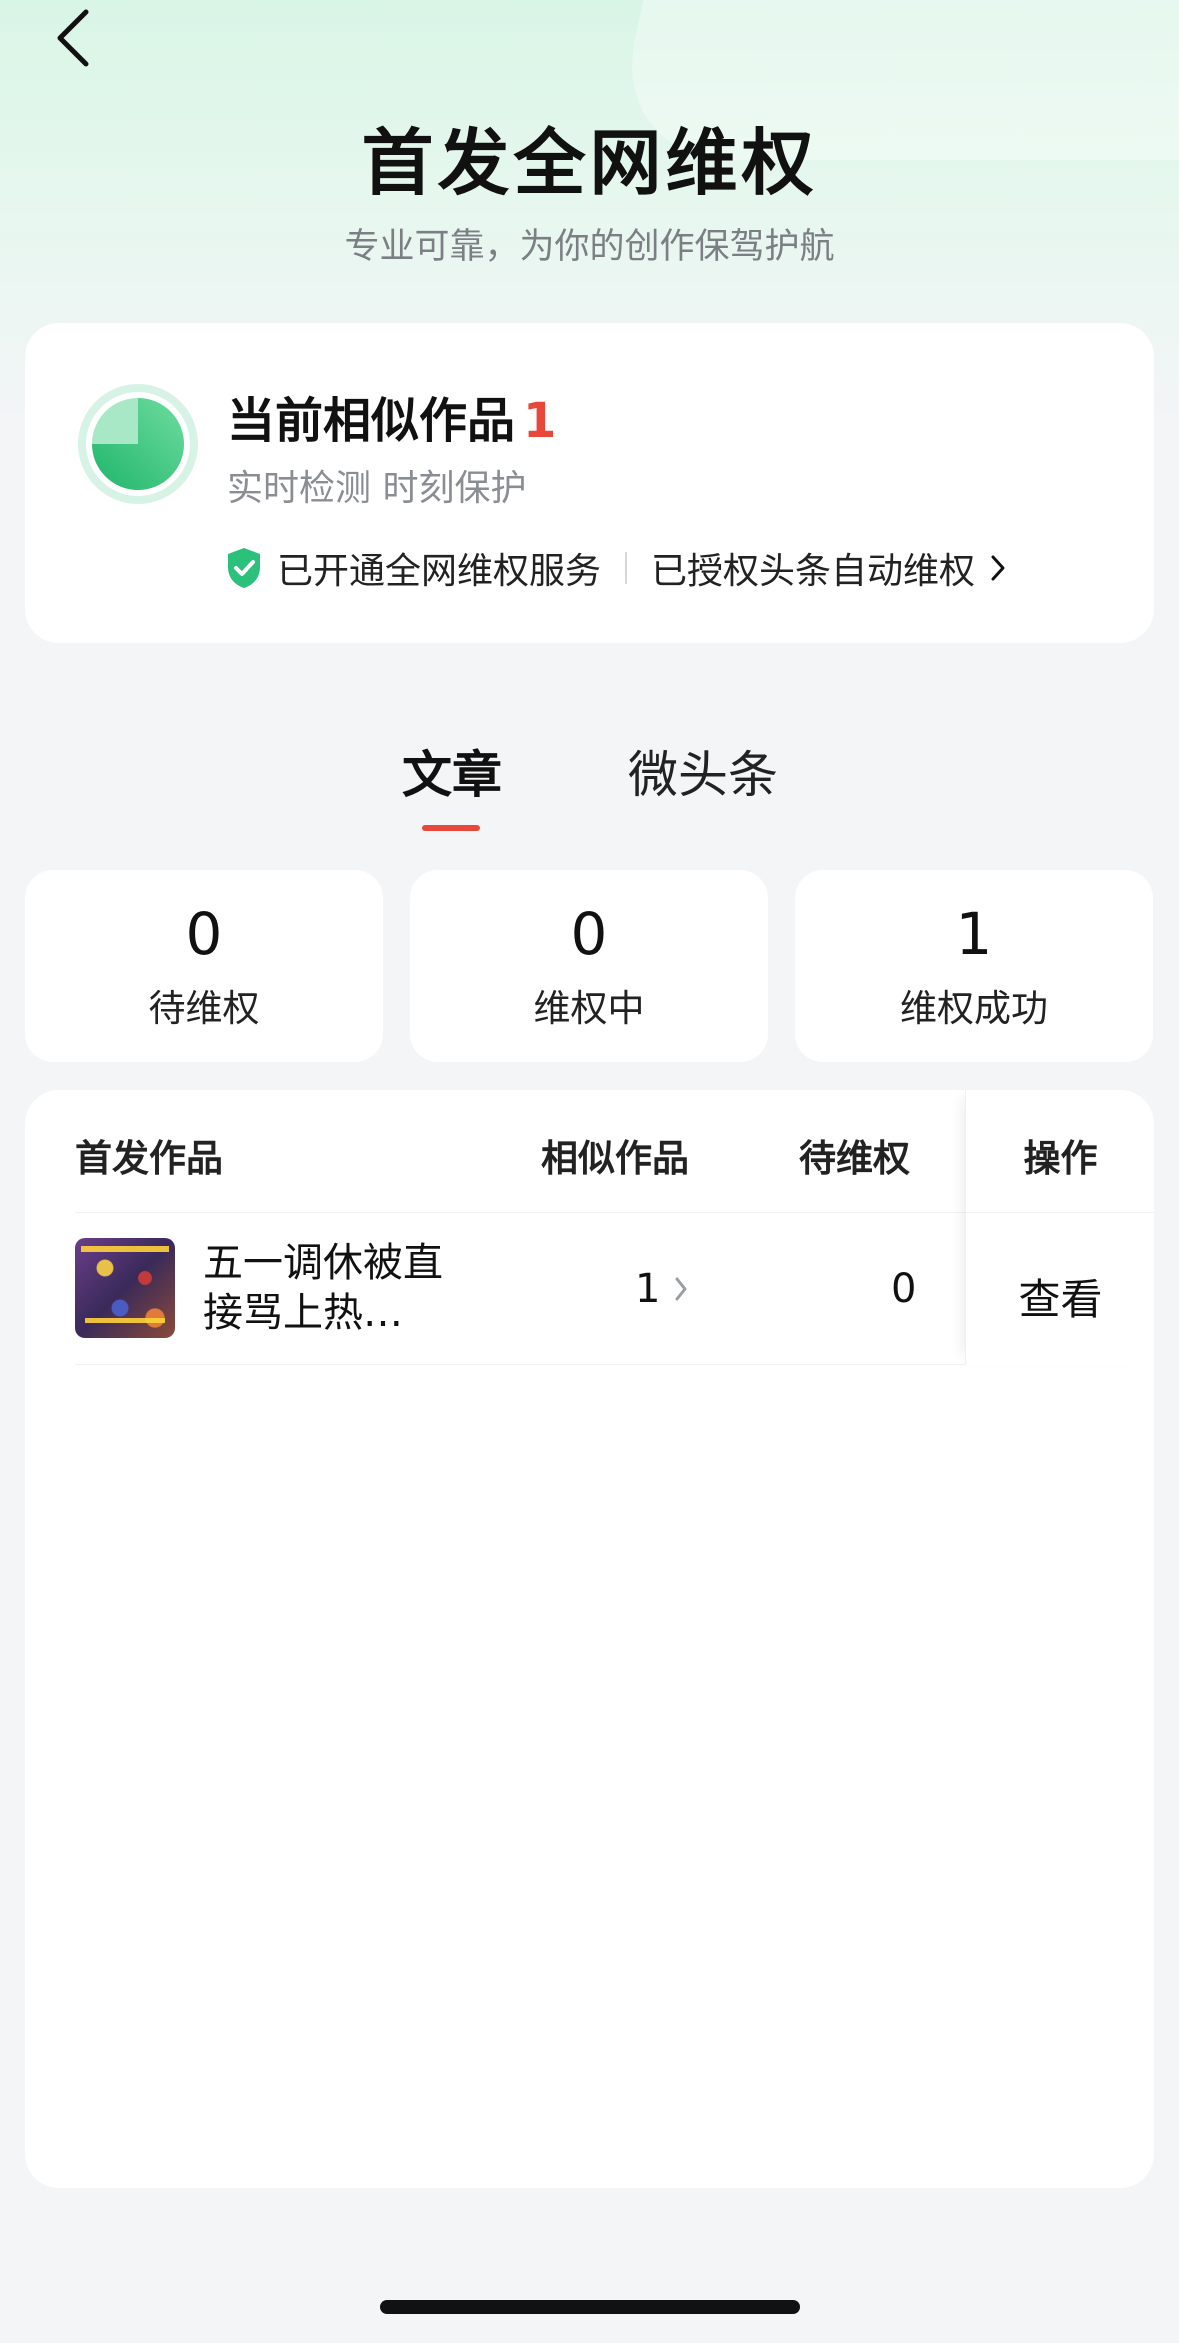  Describe the element at coordinates (204, 1008) in the screenshot. I see `stat-pending-label: 待维权` at that location.